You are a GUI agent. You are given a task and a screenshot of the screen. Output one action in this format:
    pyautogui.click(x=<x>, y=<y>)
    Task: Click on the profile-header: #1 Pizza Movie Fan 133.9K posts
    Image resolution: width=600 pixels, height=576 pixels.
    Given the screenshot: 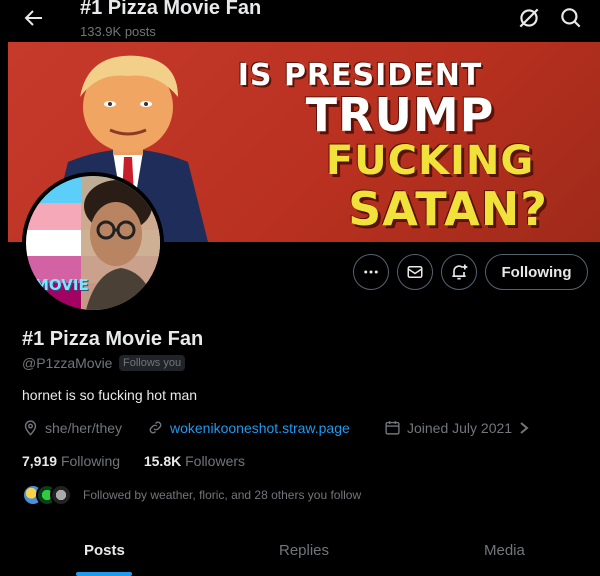 What is the action you would take?
    pyautogui.click(x=300, y=21)
    